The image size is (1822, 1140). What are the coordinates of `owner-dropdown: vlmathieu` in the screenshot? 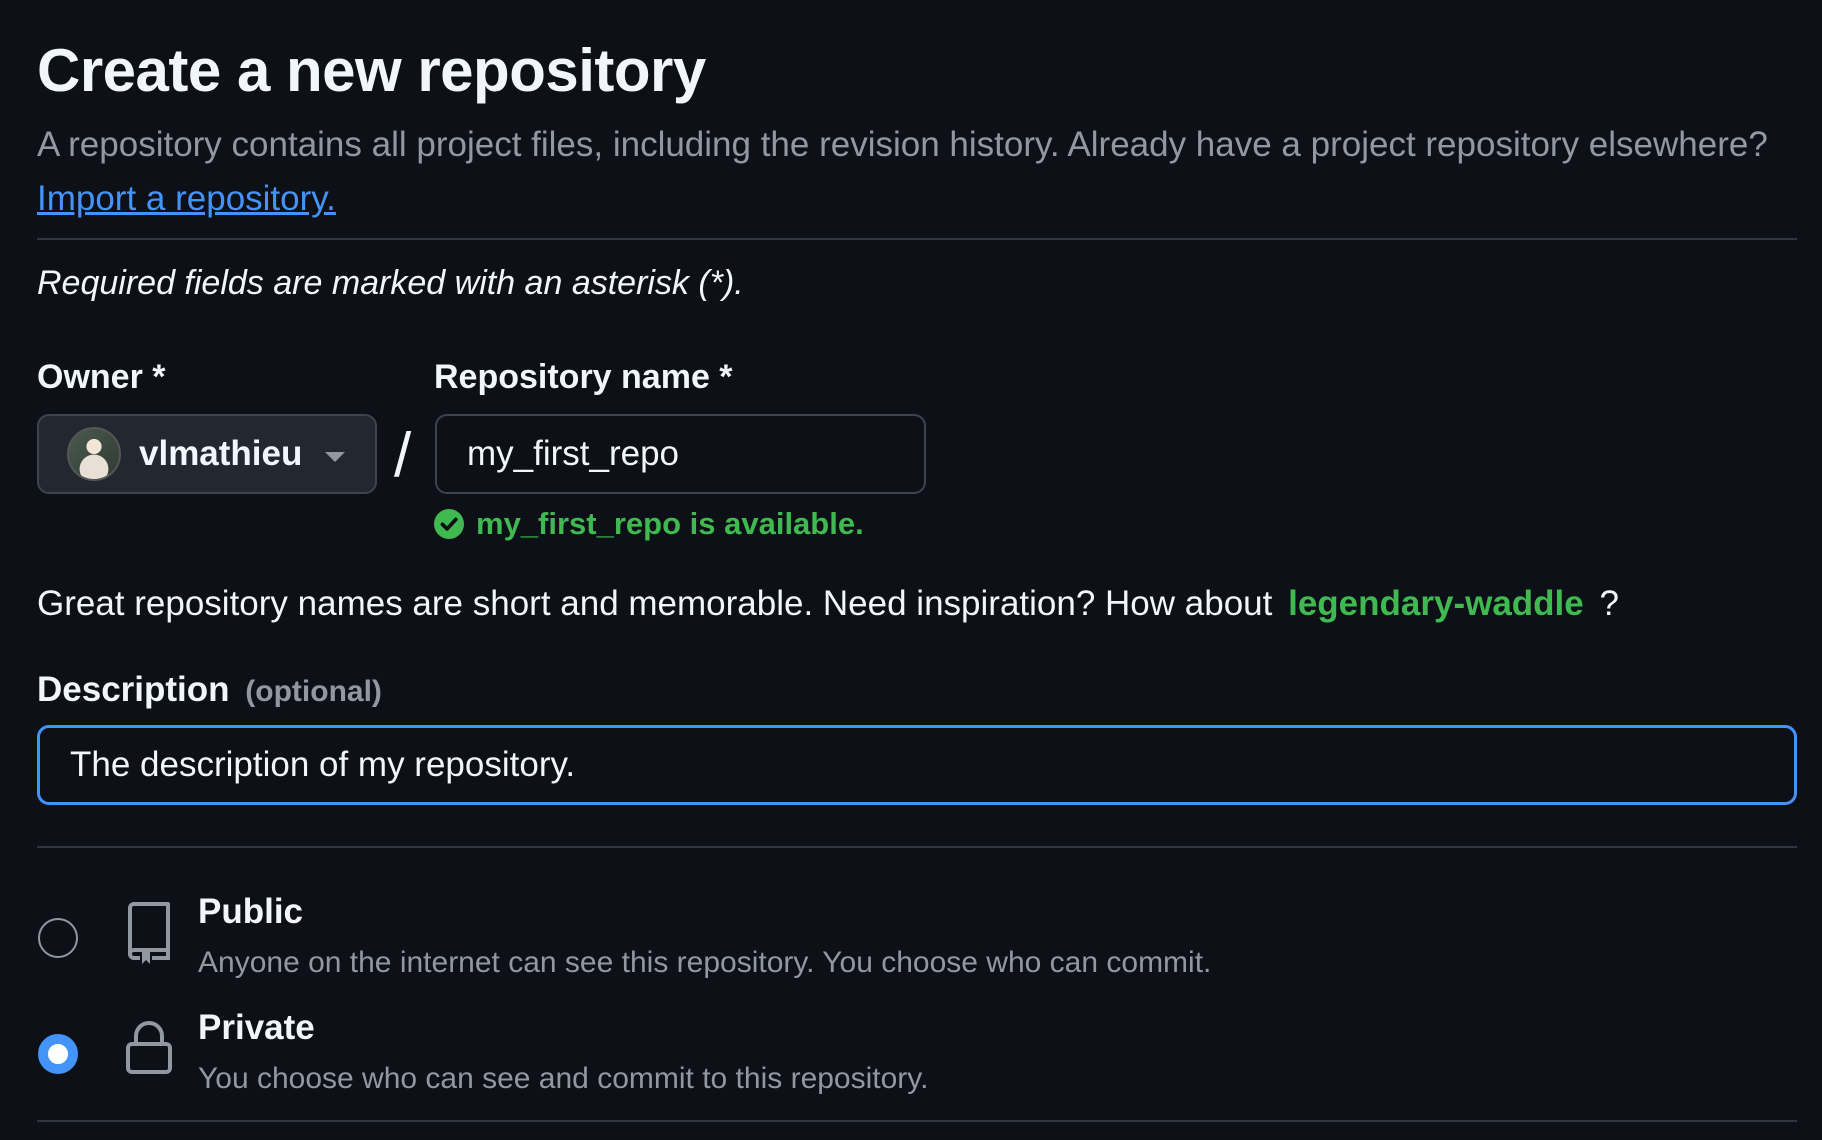 It's located at (207, 454).